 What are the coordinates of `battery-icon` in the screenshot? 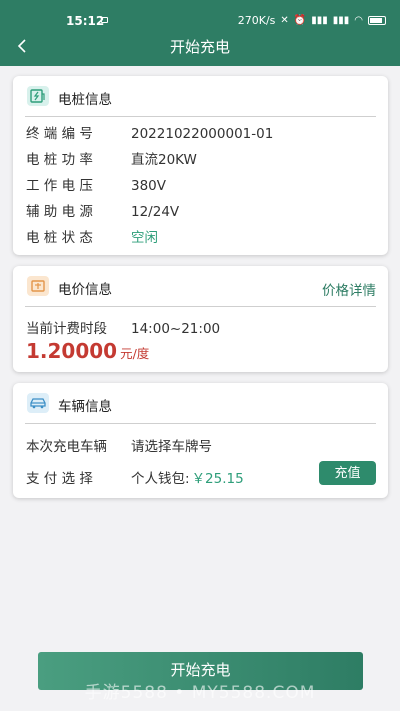 It's located at (377, 20).